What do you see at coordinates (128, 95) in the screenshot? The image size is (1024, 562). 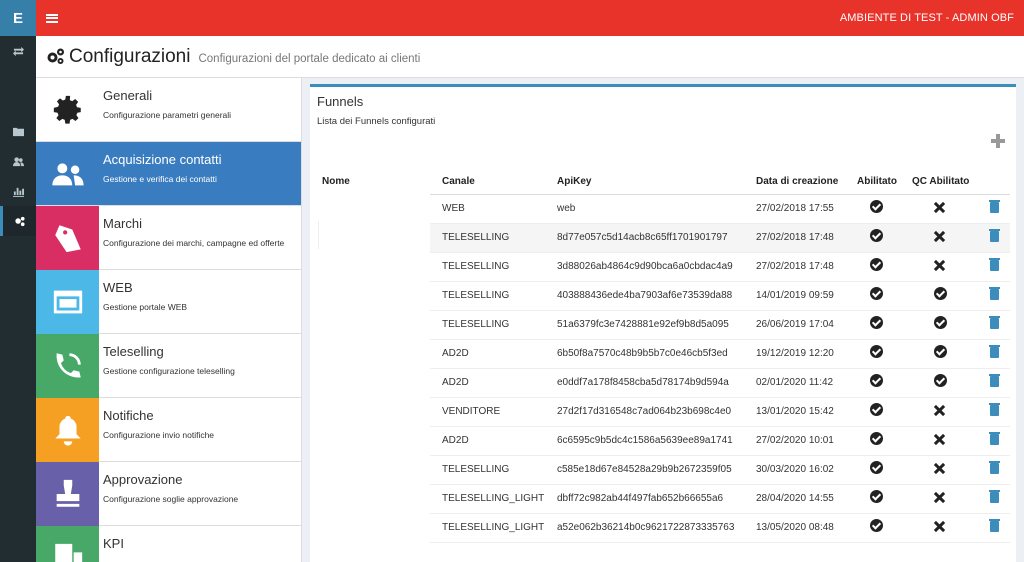 I see `menu-item-title: Generali` at bounding box center [128, 95].